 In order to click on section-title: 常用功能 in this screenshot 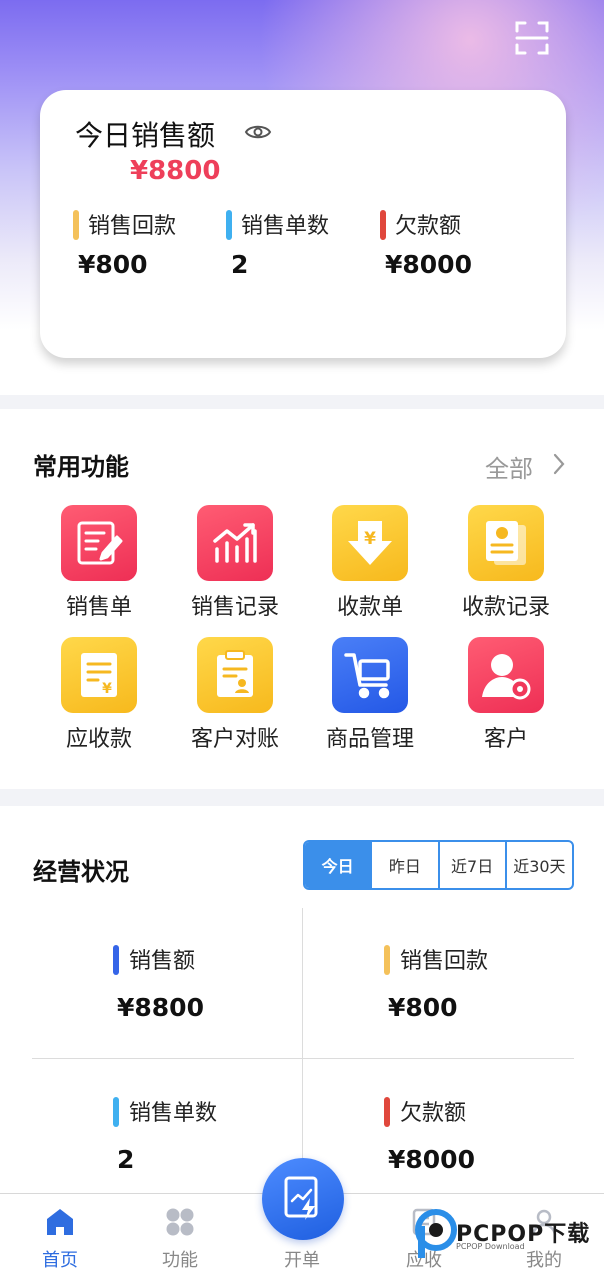, I will do `click(81, 467)`.